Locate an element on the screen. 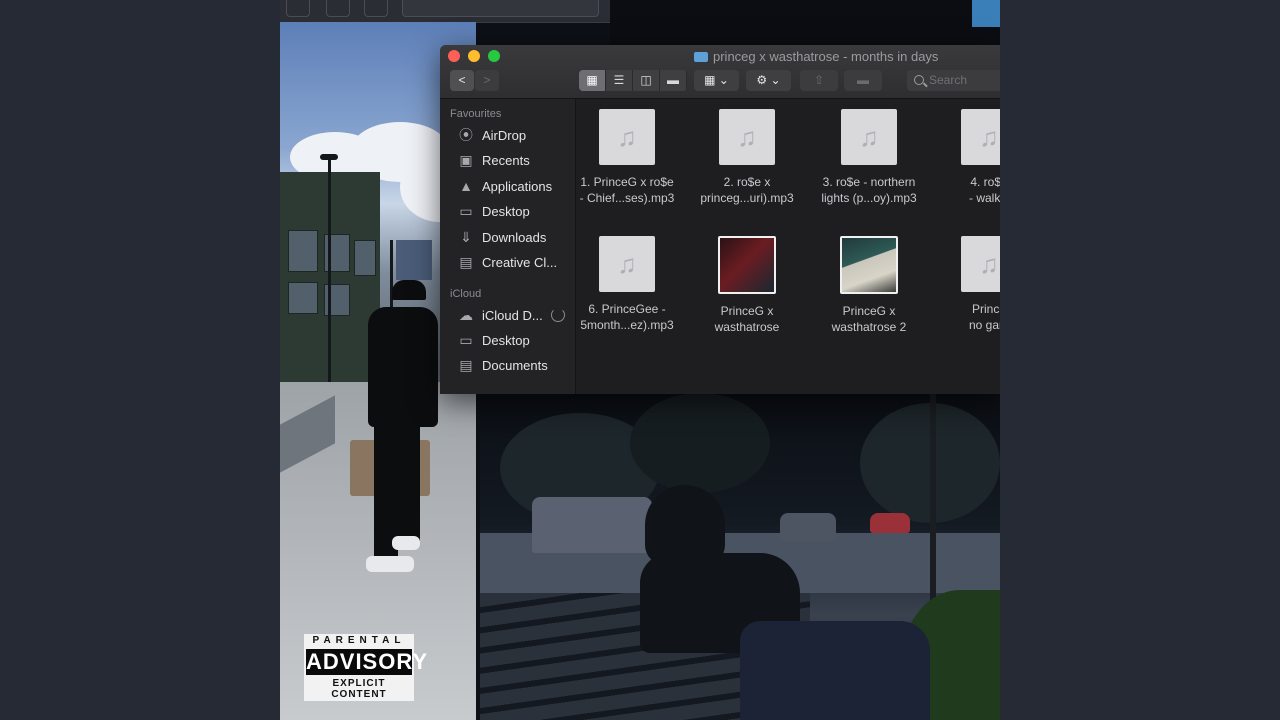 Image resolution: width=1280 pixels, height=720 pixels. file-name: 6. PrinceGee -5month...ez).mp3 is located at coordinates (627, 317).